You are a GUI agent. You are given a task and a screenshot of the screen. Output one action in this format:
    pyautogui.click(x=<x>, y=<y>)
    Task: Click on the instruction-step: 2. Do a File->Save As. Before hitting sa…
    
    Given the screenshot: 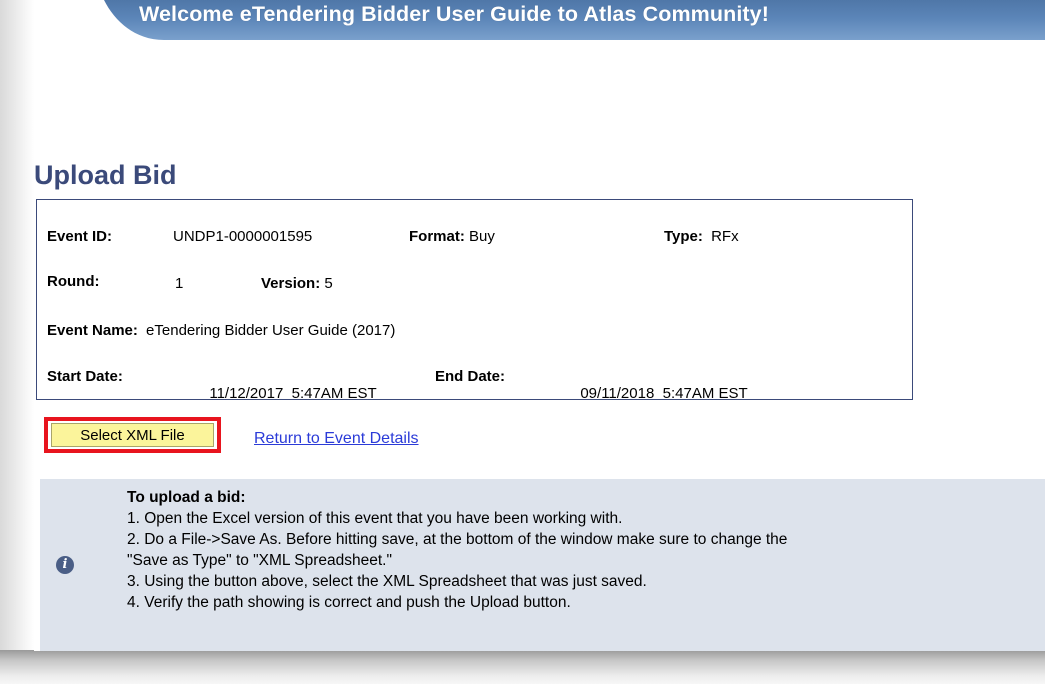 What is the action you would take?
    pyautogui.click(x=457, y=539)
    